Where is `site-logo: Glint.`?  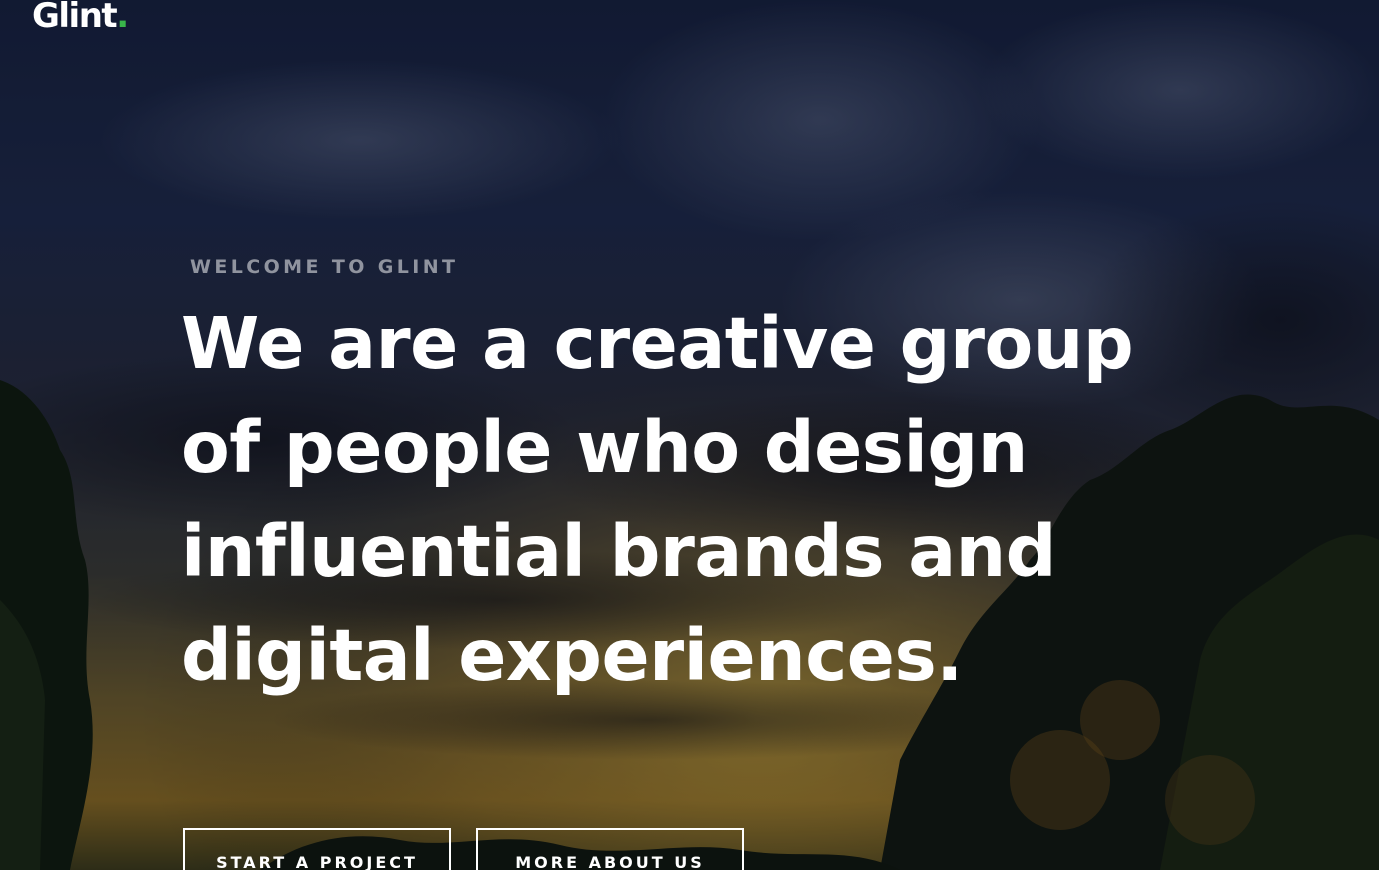
site-logo: Glint. is located at coordinates (80, 18).